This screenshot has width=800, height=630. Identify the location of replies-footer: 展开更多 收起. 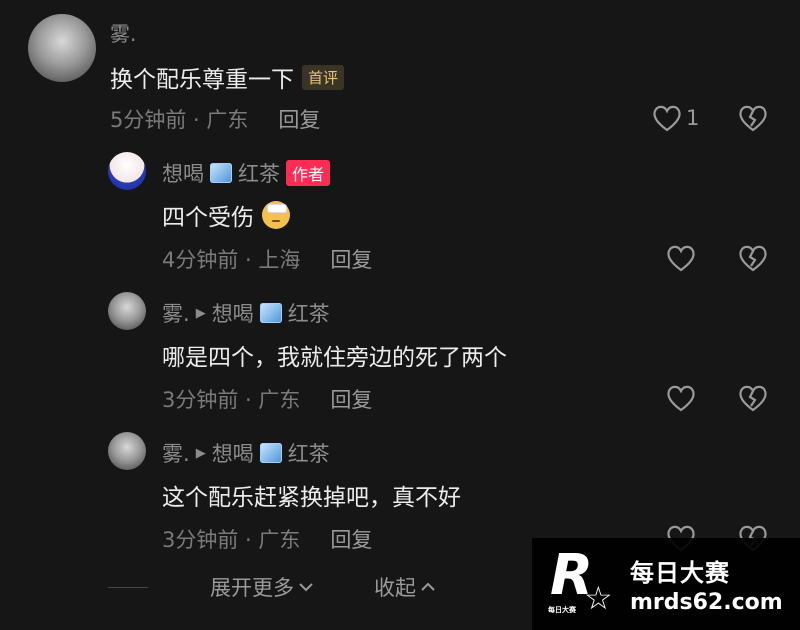
(272, 587).